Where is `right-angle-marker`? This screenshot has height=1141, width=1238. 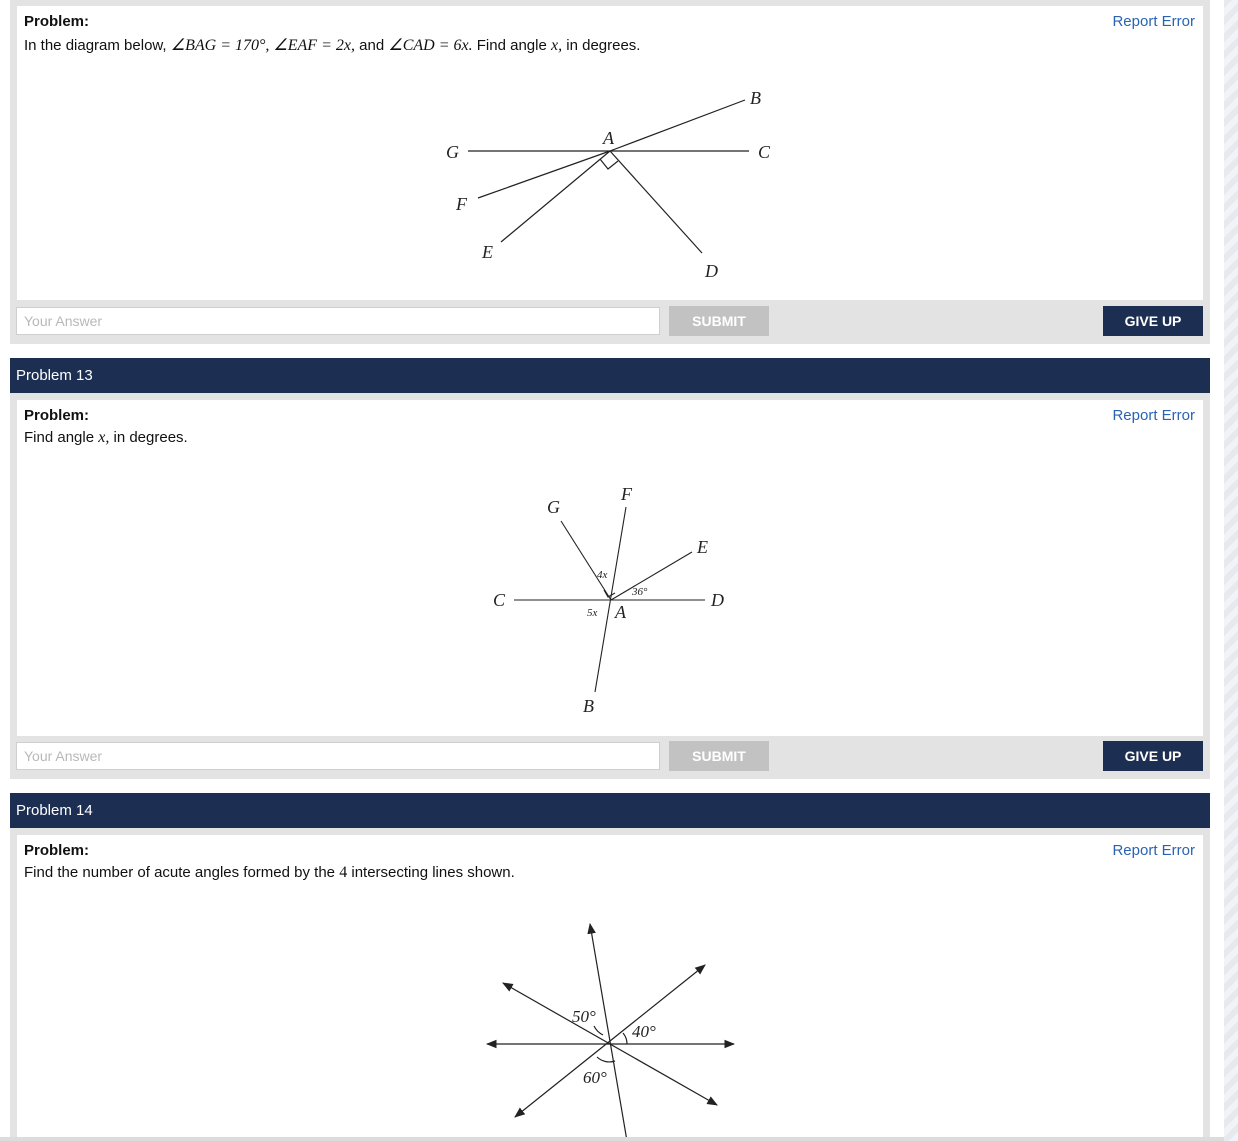
right-angle-marker is located at coordinates (609, 164).